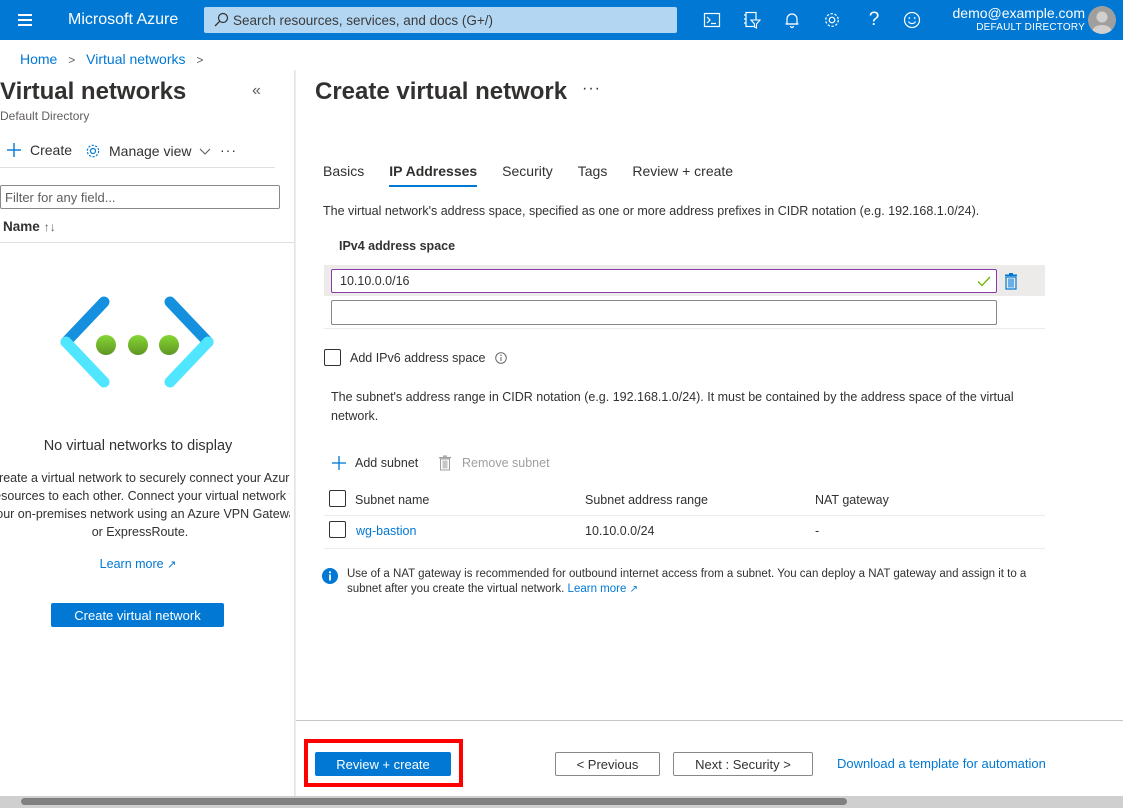 The image size is (1123, 808). Describe the element at coordinates (682, 175) in the screenshot. I see `tab-review-create: Review + create` at that location.